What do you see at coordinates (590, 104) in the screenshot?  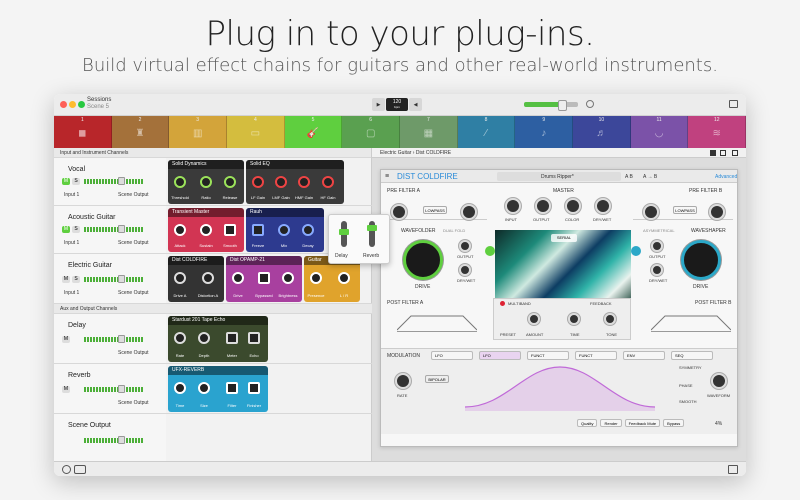 I see `metronome-icon` at bounding box center [590, 104].